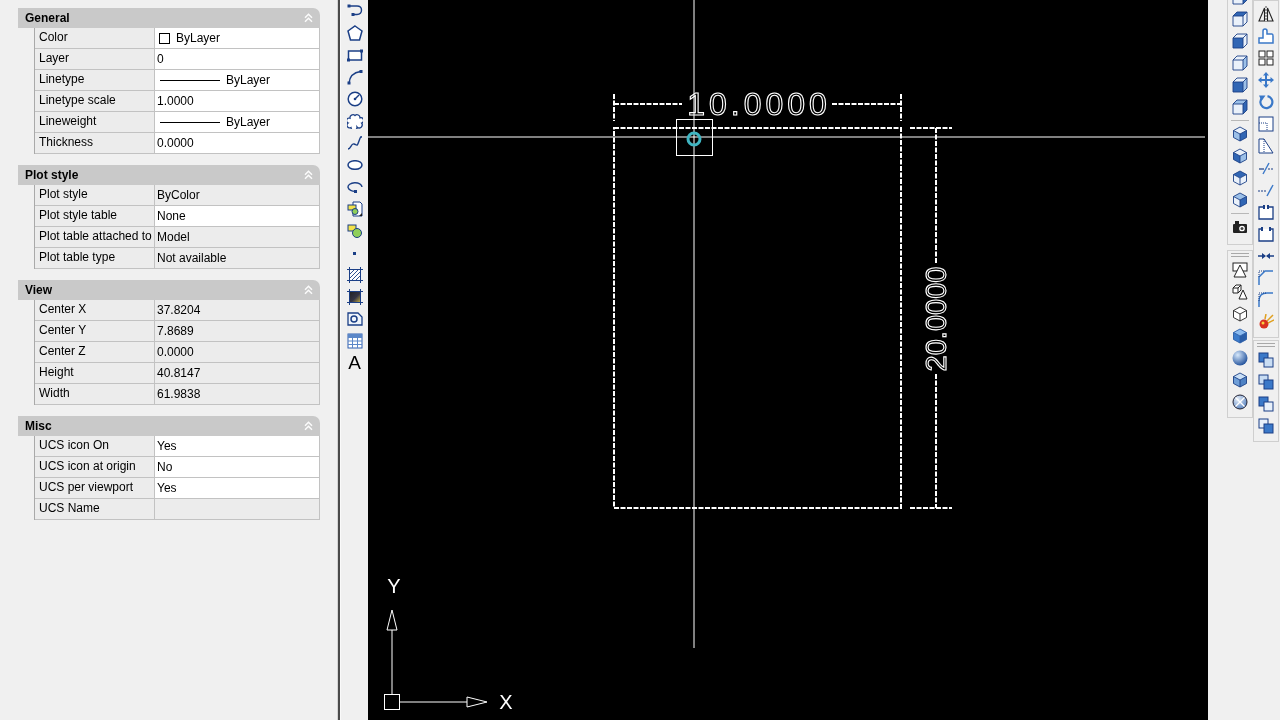  What do you see at coordinates (354, 99) in the screenshot?
I see `circle-icon` at bounding box center [354, 99].